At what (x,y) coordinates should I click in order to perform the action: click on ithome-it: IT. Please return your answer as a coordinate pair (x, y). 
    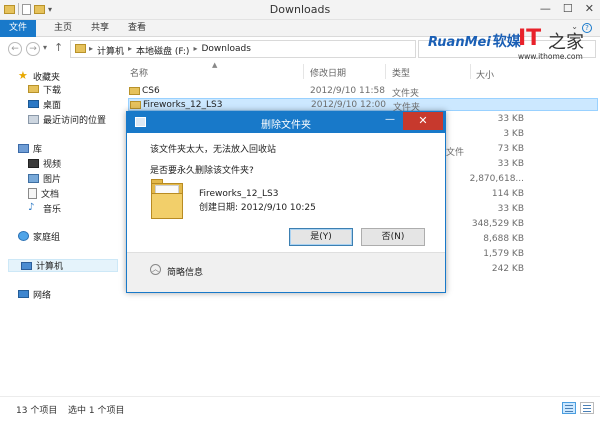
    Looking at the image, I should click on (530, 38).